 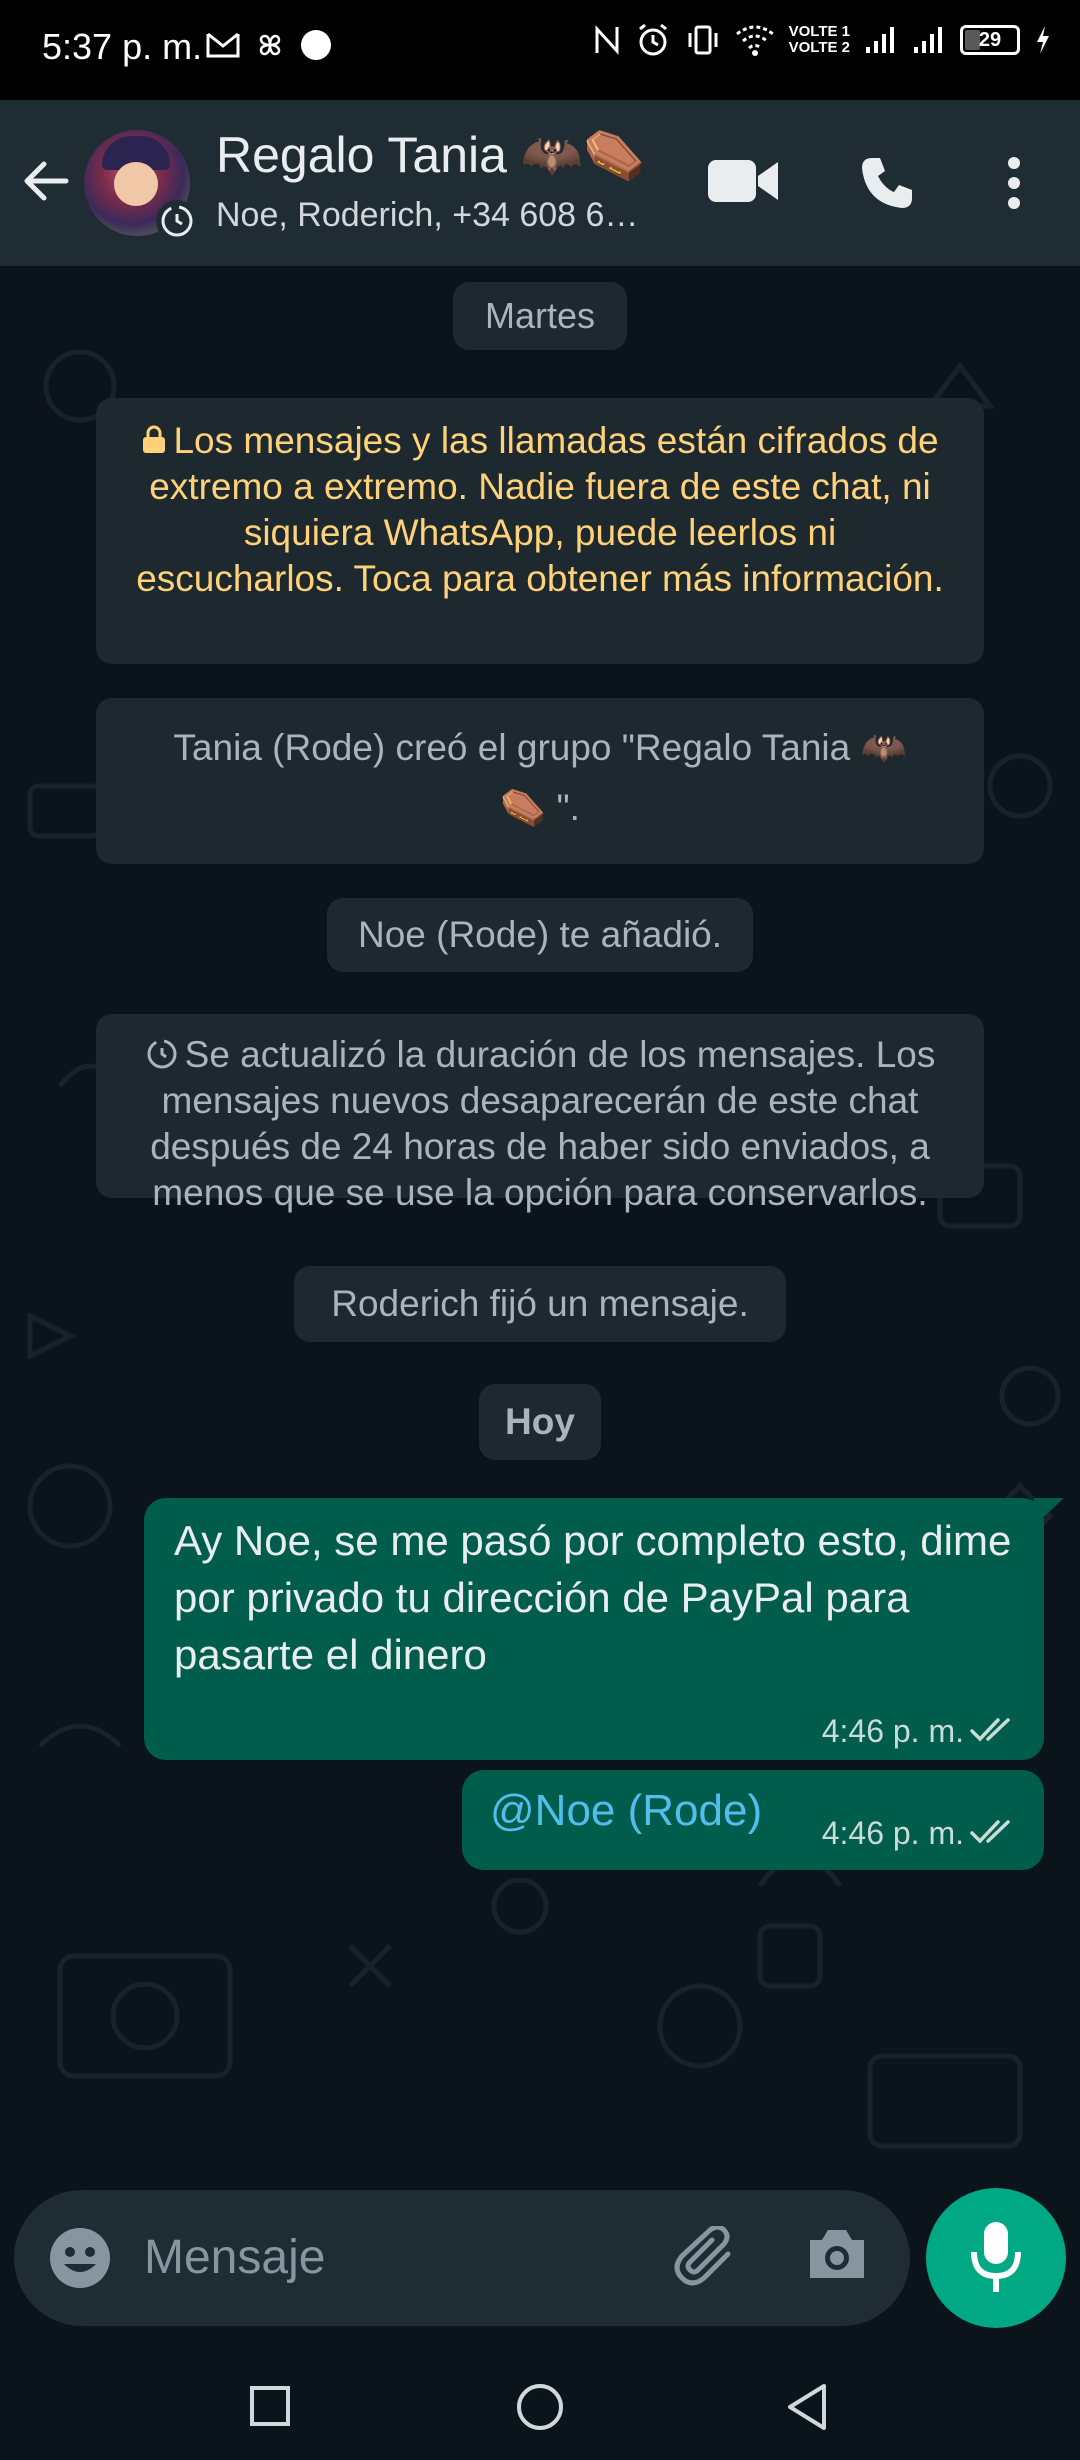 I want to click on lock-icon, so click(x=154, y=439).